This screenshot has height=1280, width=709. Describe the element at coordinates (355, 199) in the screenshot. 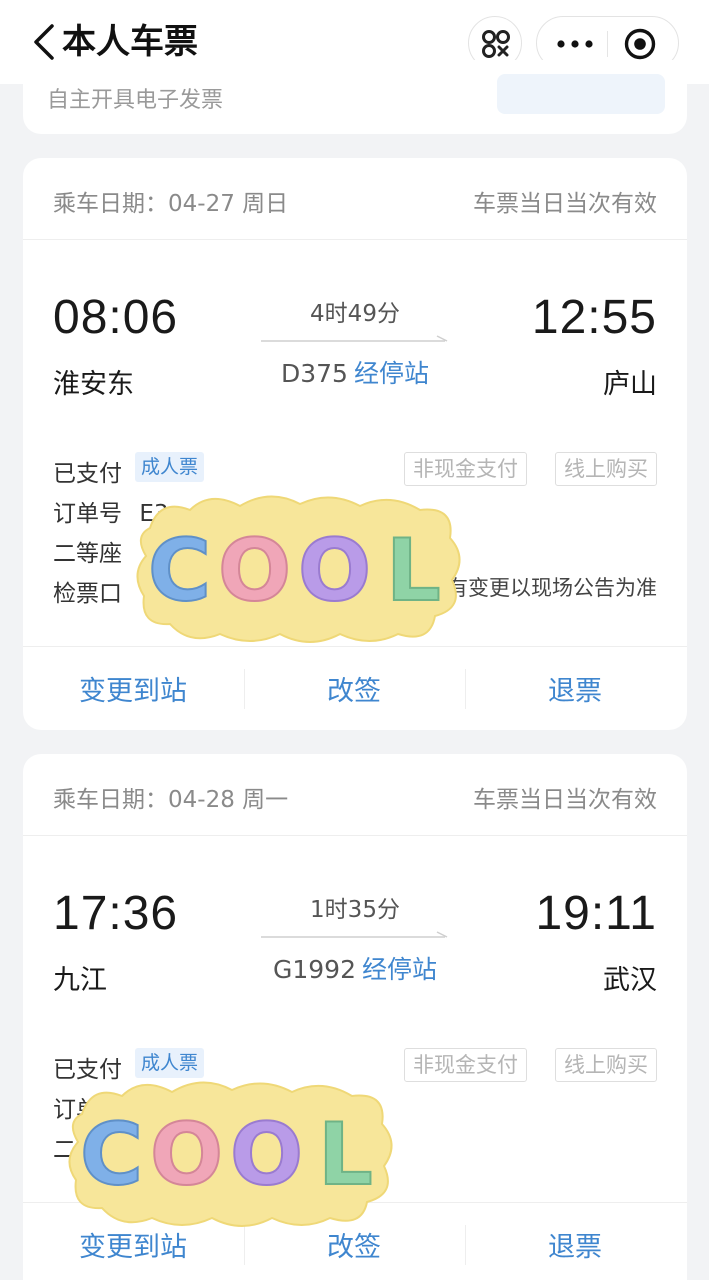

I see `ticket-card-header: 乘车日期：04-27 周日 车票当日当次有效` at that location.